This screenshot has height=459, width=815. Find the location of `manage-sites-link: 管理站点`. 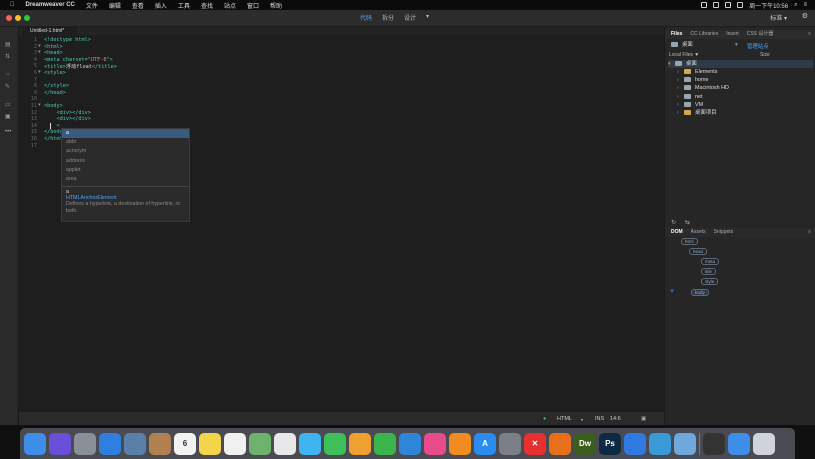

manage-sites-link: 管理站点 is located at coordinates (758, 47).